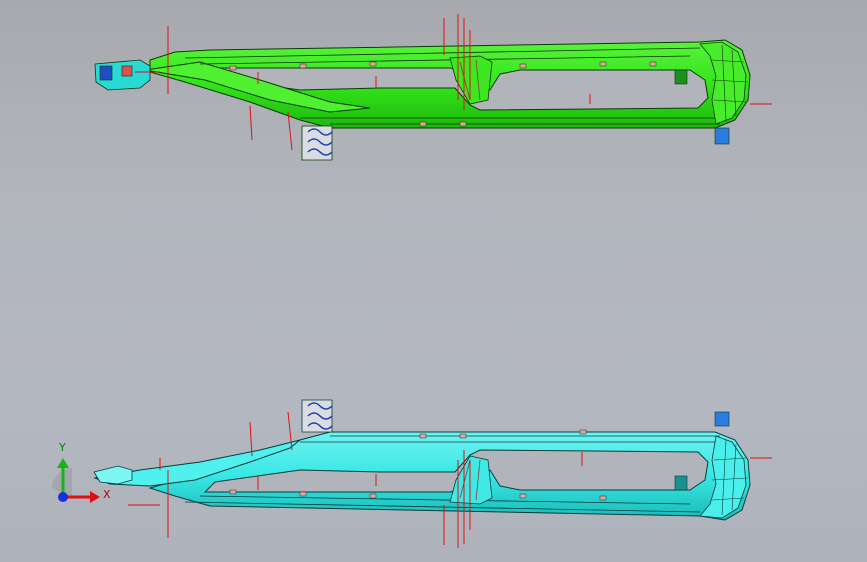 The width and height of the screenshot is (867, 562). I want to click on triad-y-label: Y, so click(62, 447).